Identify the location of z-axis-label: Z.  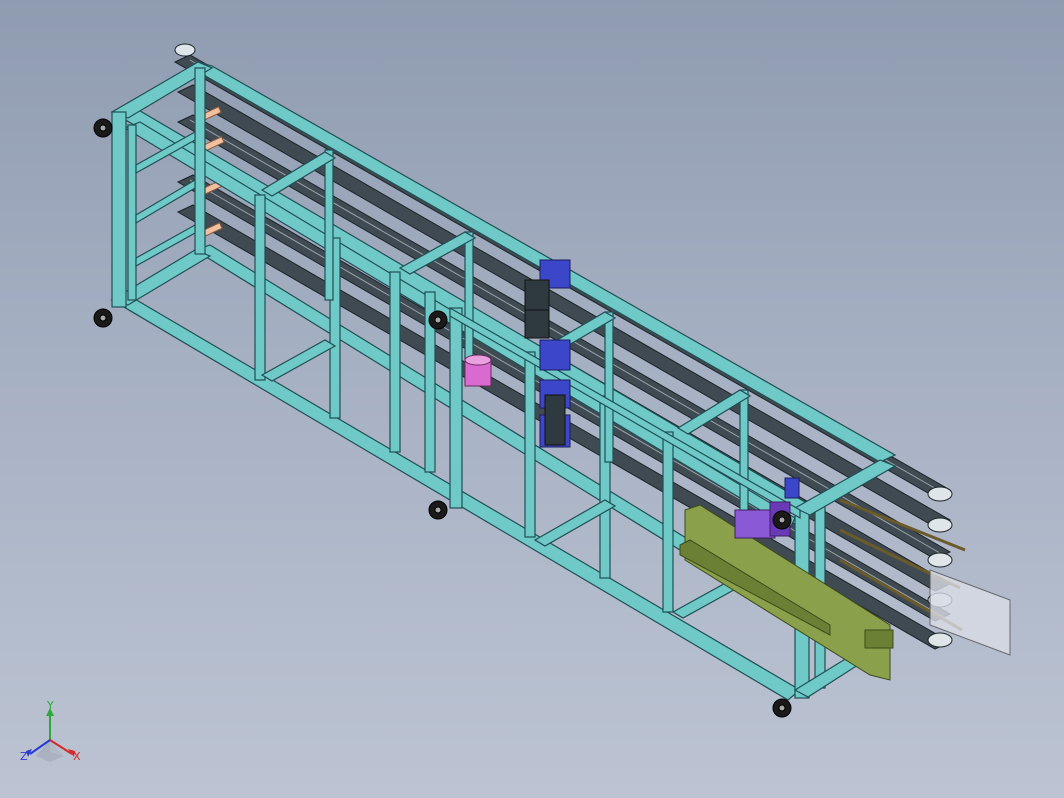
(24, 756).